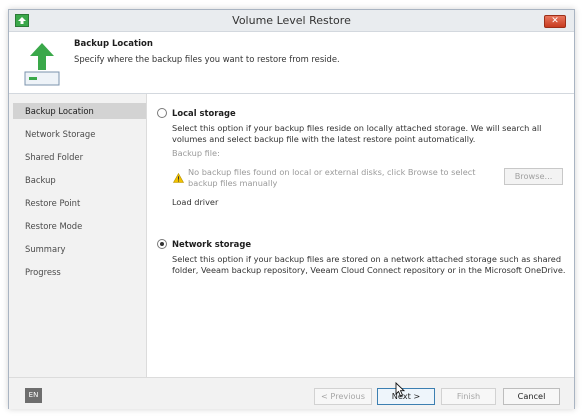 Image resolution: width=587 pixels, height=420 pixels. I want to click on local-storage-radio, so click(162, 113).